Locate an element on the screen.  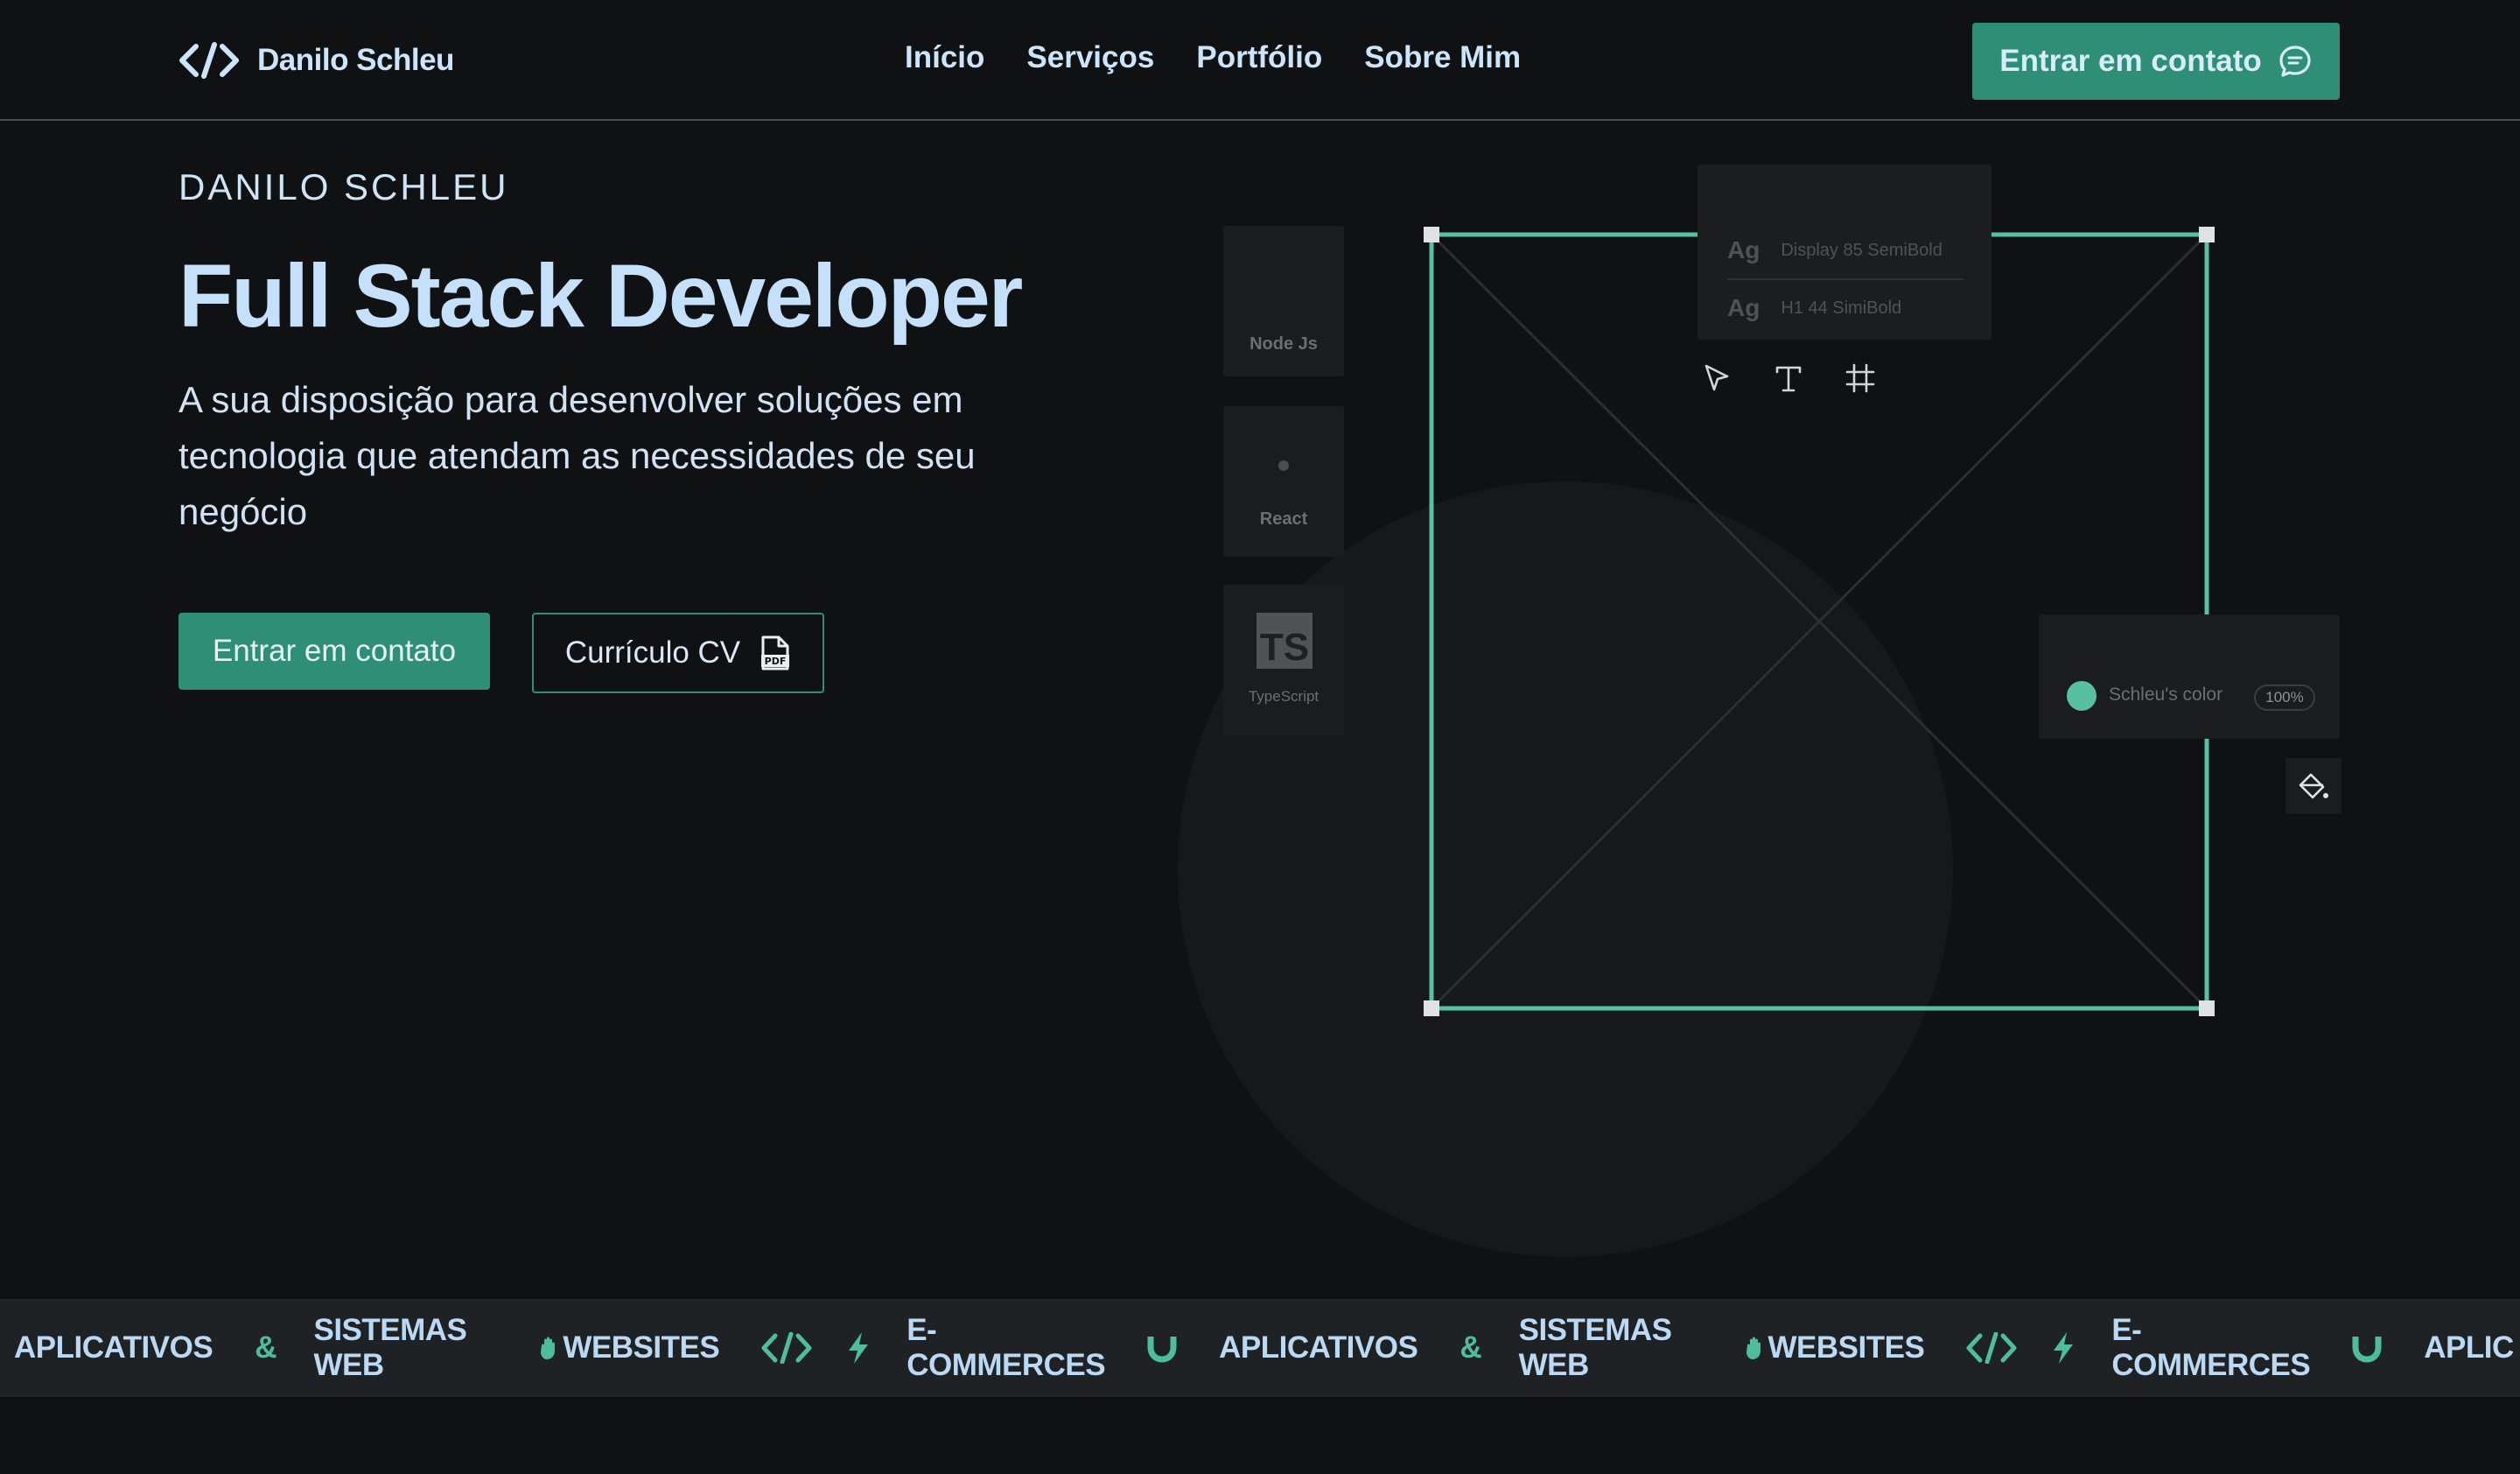
paint-bucket-icon is located at coordinates (2313, 786).